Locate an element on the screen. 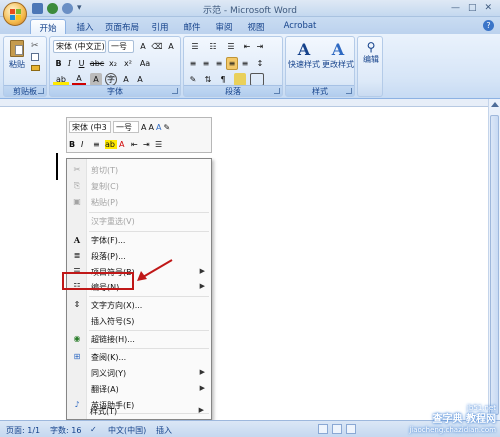 Image resolution: width=500 pixels, height=437 pixels. align-right-icon: ≡ is located at coordinates (219, 63).